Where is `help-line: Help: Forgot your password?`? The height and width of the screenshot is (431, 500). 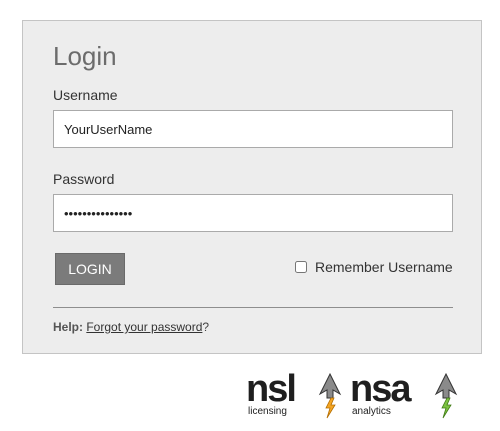 help-line: Help: Forgot your password? is located at coordinates (131, 327).